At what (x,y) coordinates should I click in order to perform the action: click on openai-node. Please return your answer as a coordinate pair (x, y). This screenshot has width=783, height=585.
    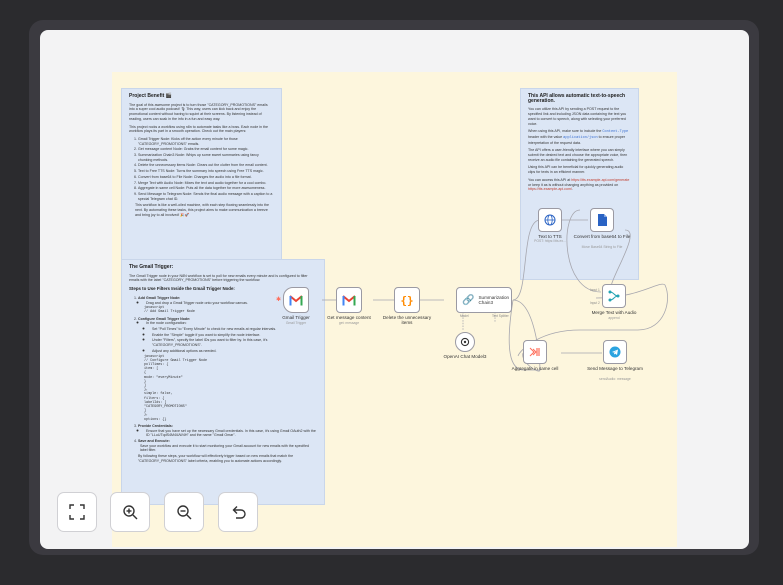
    Looking at the image, I should click on (465, 342).